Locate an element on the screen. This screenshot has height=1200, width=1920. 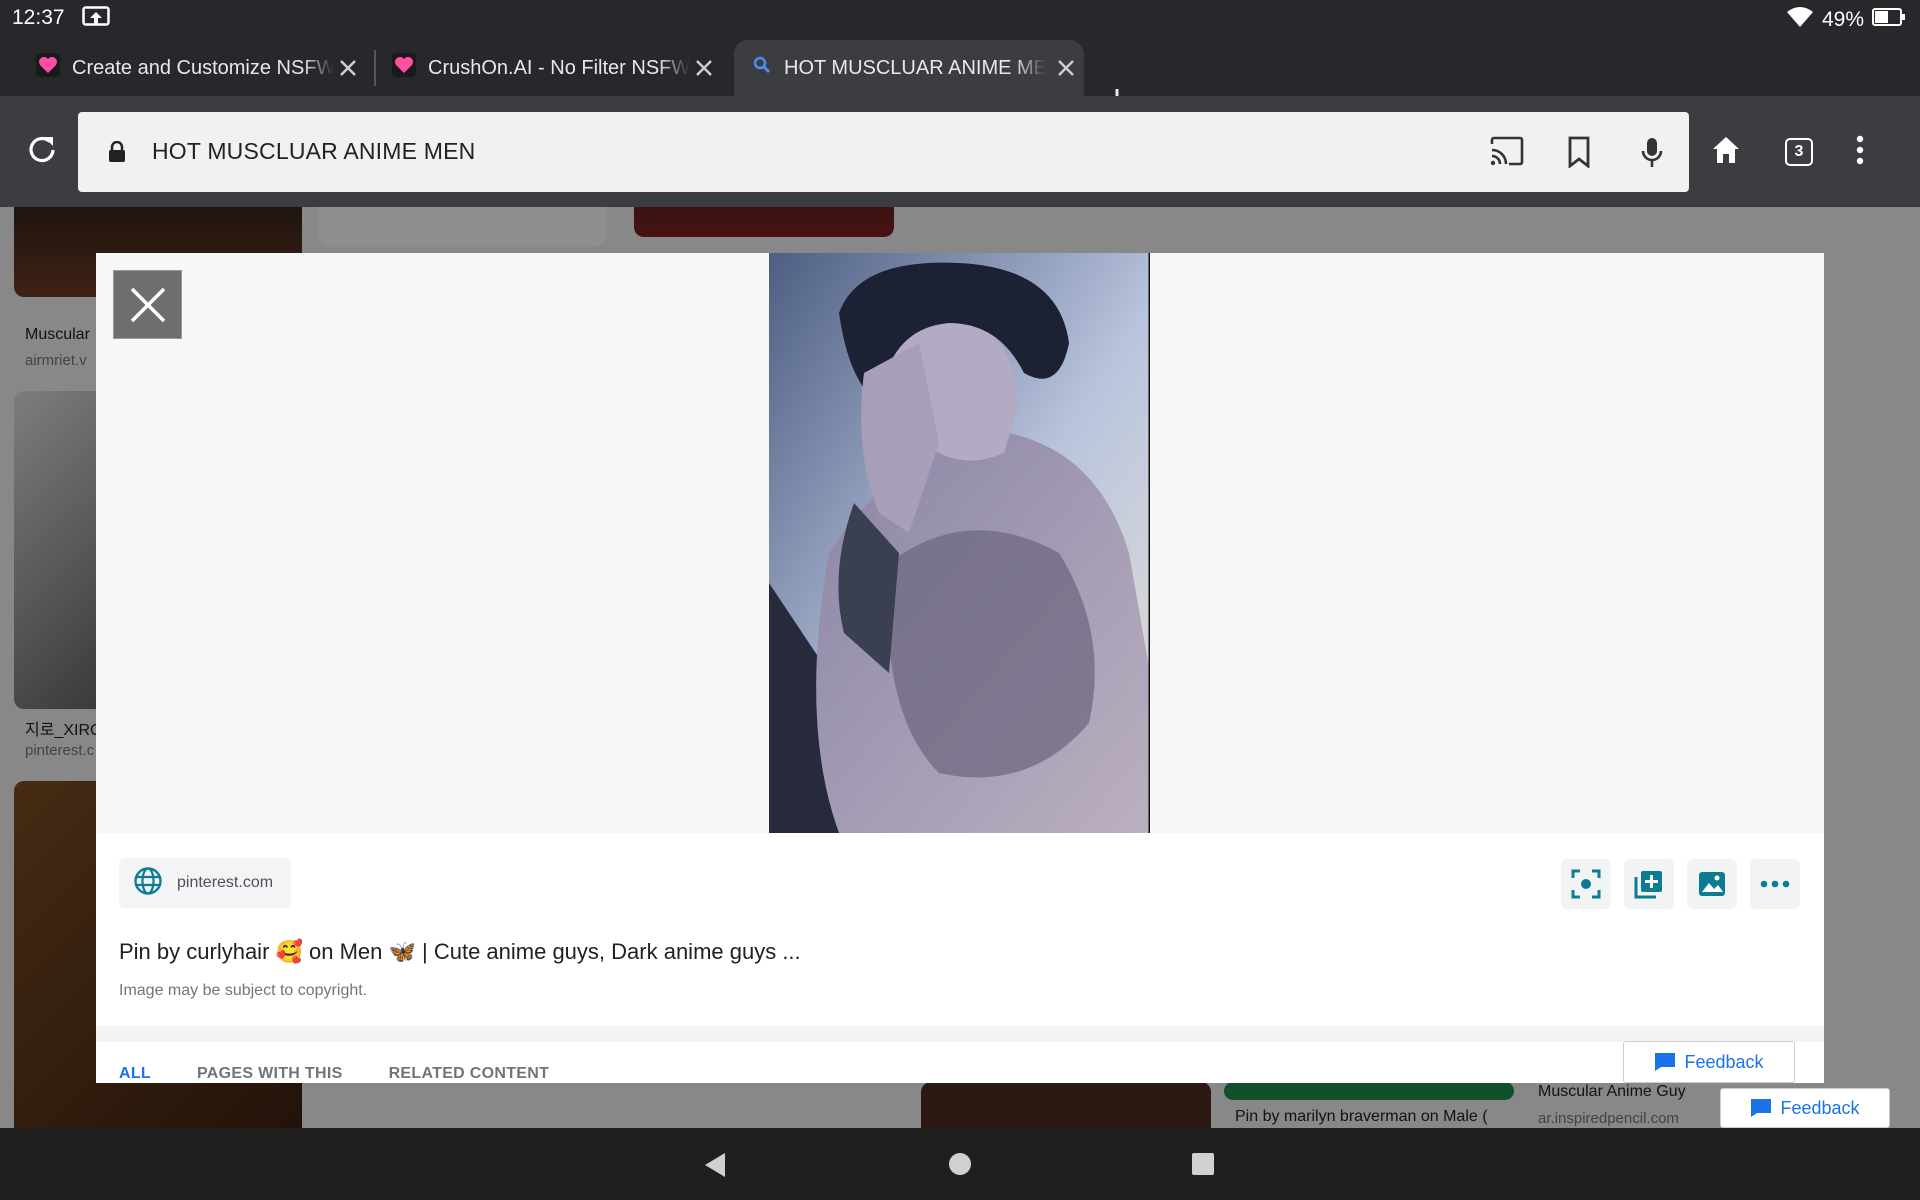
tab-title: Create and Customize NSFW is located at coordinates (203, 67).